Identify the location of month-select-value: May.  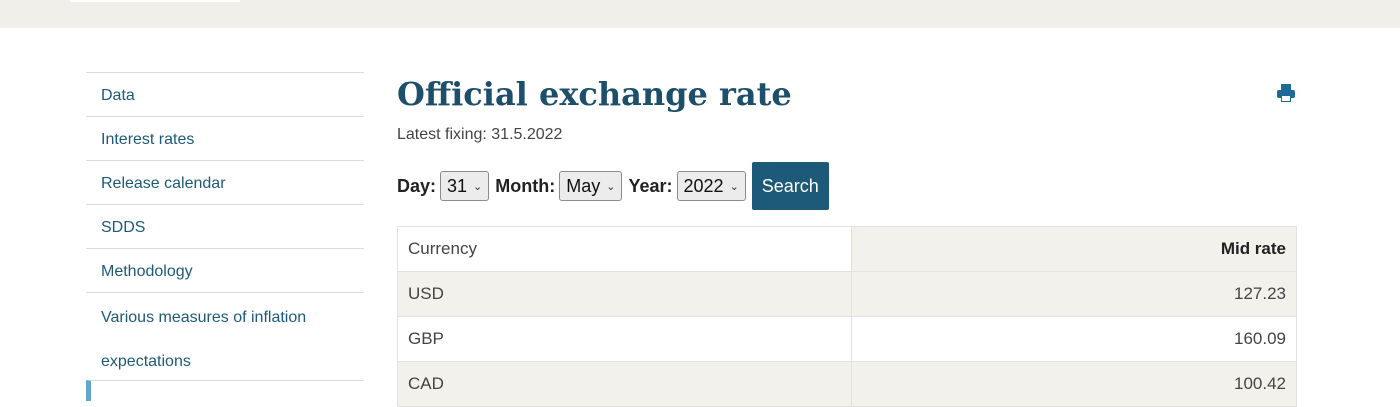
(583, 185).